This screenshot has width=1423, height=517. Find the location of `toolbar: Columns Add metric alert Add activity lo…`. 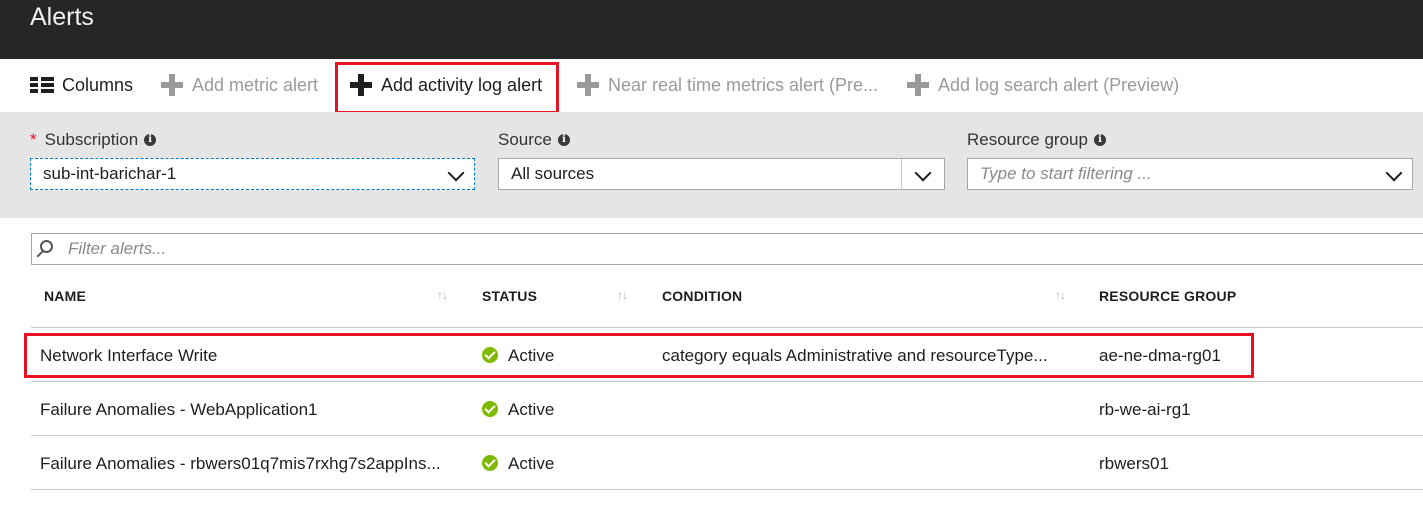

toolbar: Columns Add metric alert Add activity lo… is located at coordinates (711, 85).